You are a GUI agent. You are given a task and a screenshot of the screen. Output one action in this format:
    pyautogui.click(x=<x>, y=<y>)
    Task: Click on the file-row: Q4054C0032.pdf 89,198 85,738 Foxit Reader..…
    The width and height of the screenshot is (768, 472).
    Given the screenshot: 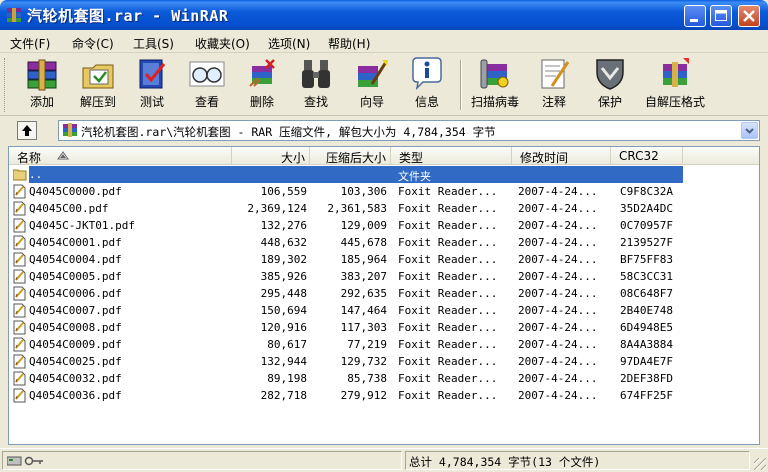 What is the action you would take?
    pyautogui.click(x=384, y=378)
    